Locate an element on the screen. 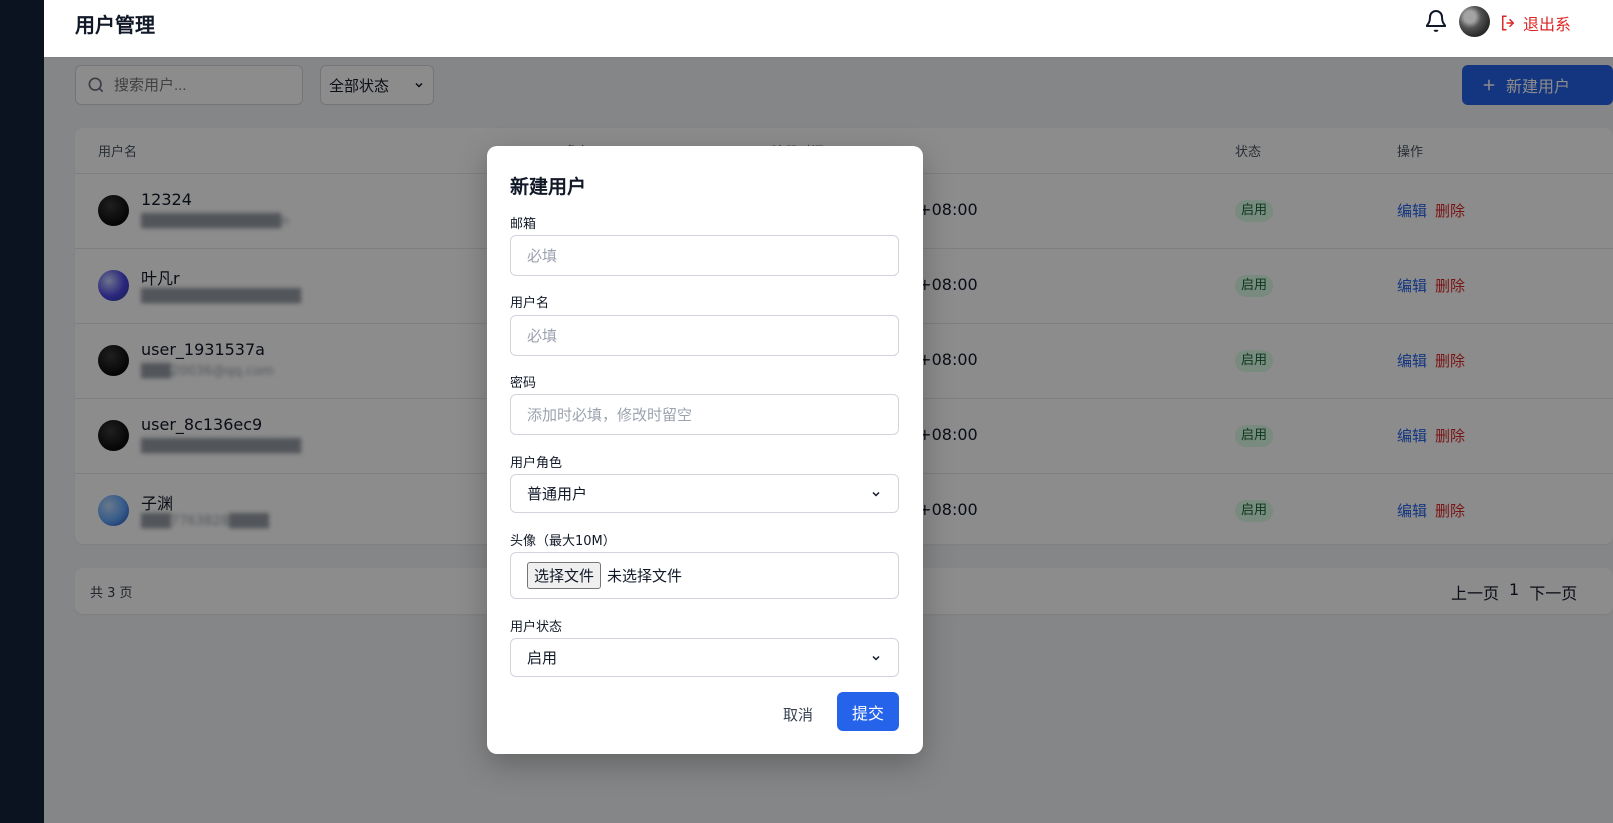  logout-label: 退出系 is located at coordinates (1547, 24).